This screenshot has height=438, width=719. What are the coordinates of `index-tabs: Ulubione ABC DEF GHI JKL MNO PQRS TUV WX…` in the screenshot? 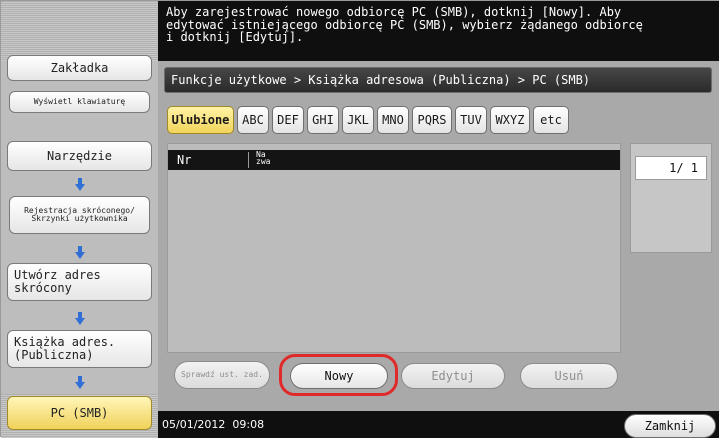 It's located at (368, 120).